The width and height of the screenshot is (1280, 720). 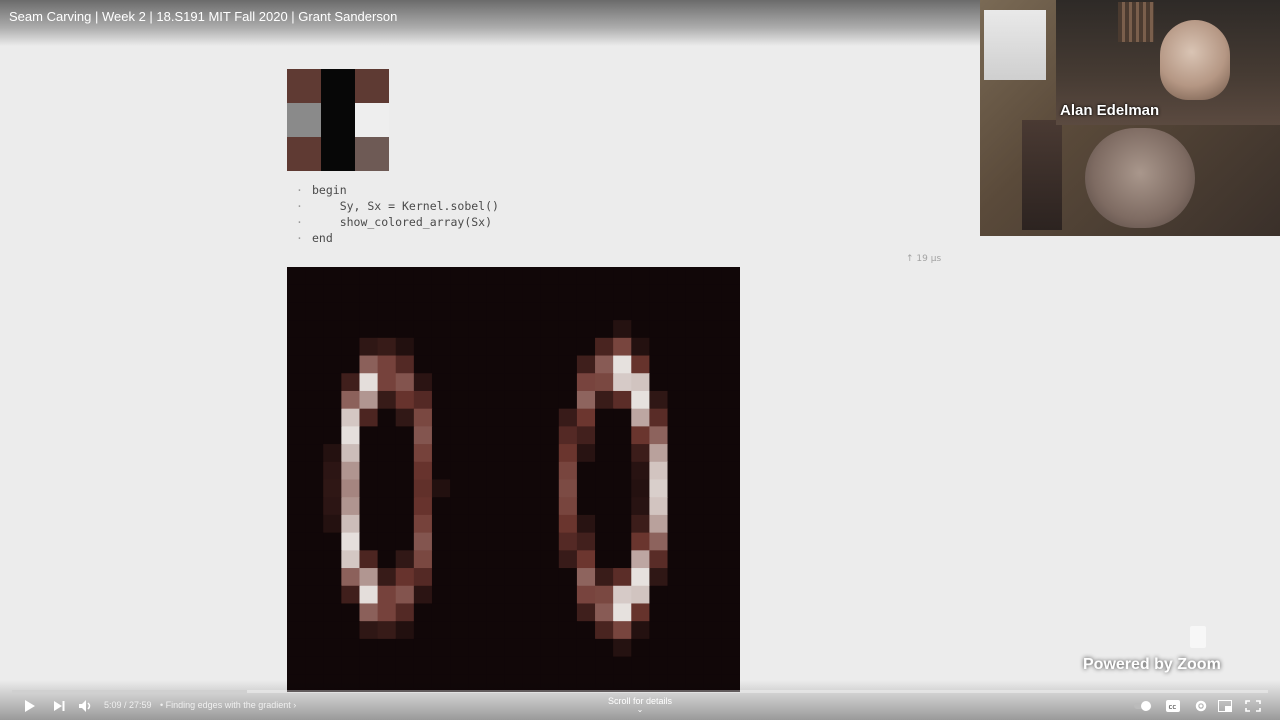 I want to click on captions-icon: cc, so click(x=1173, y=706).